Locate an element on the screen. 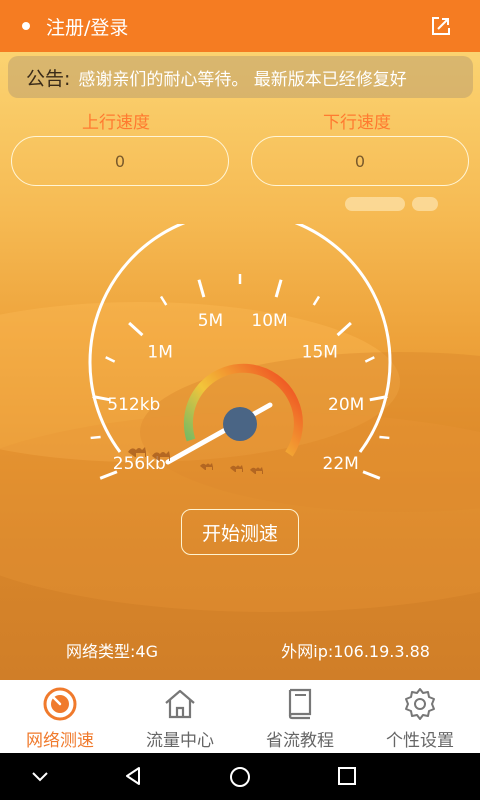 Image resolution: width=480 pixels, height=800 pixels. book-icon is located at coordinates (300, 704).